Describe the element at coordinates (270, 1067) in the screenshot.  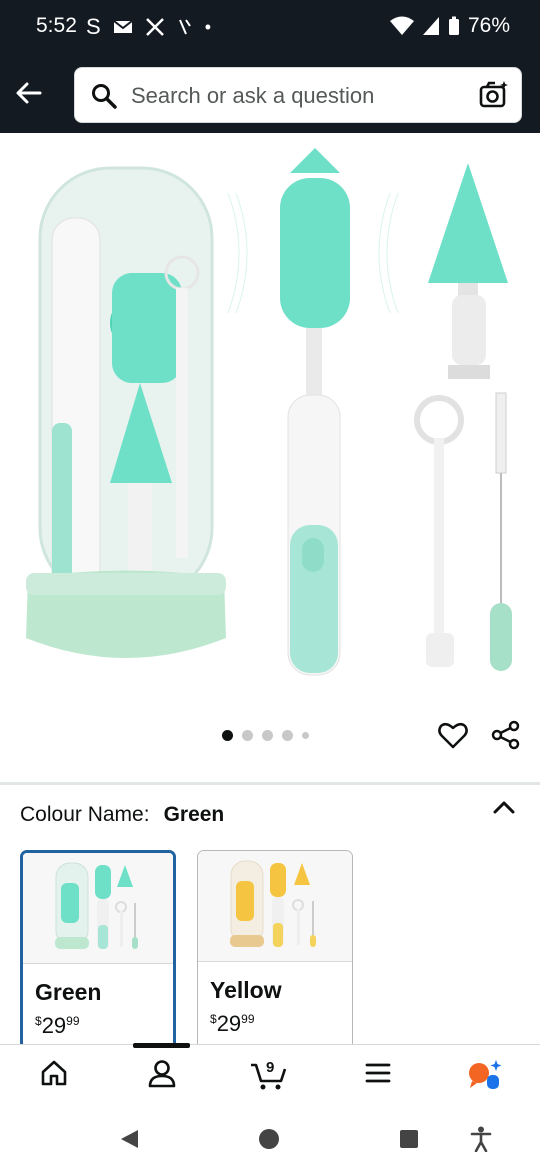
I see `cart-count-badge: 9` at that location.